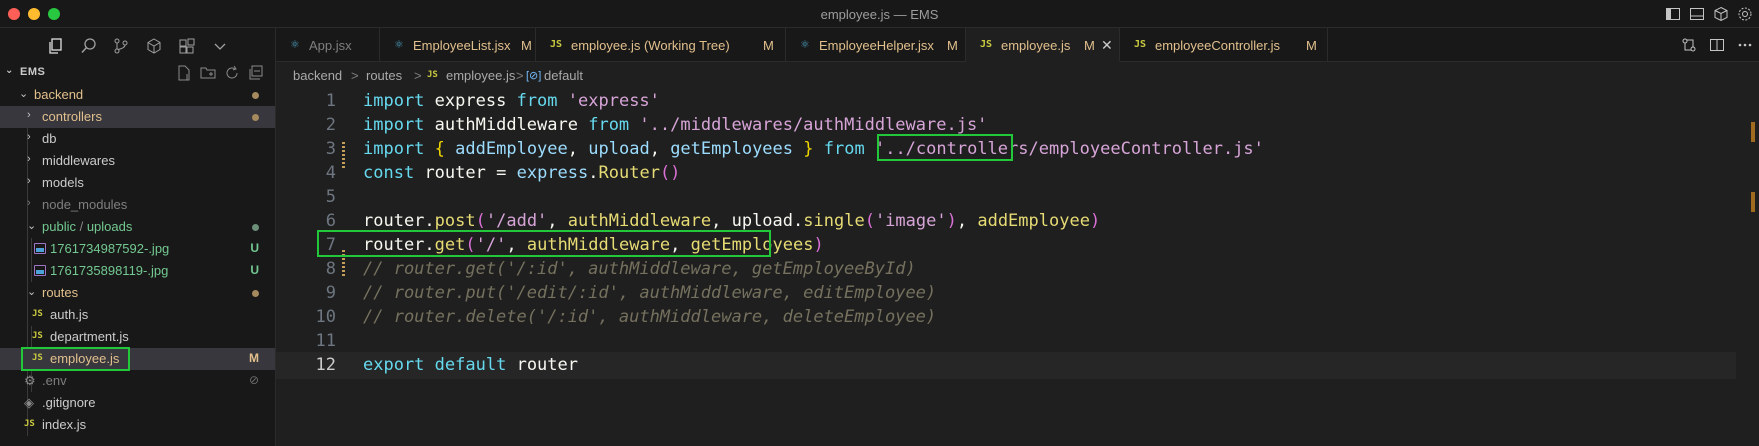 Image resolution: width=1759 pixels, height=446 pixels. I want to click on toggle-primary-sidebar-icon, so click(1673, 14).